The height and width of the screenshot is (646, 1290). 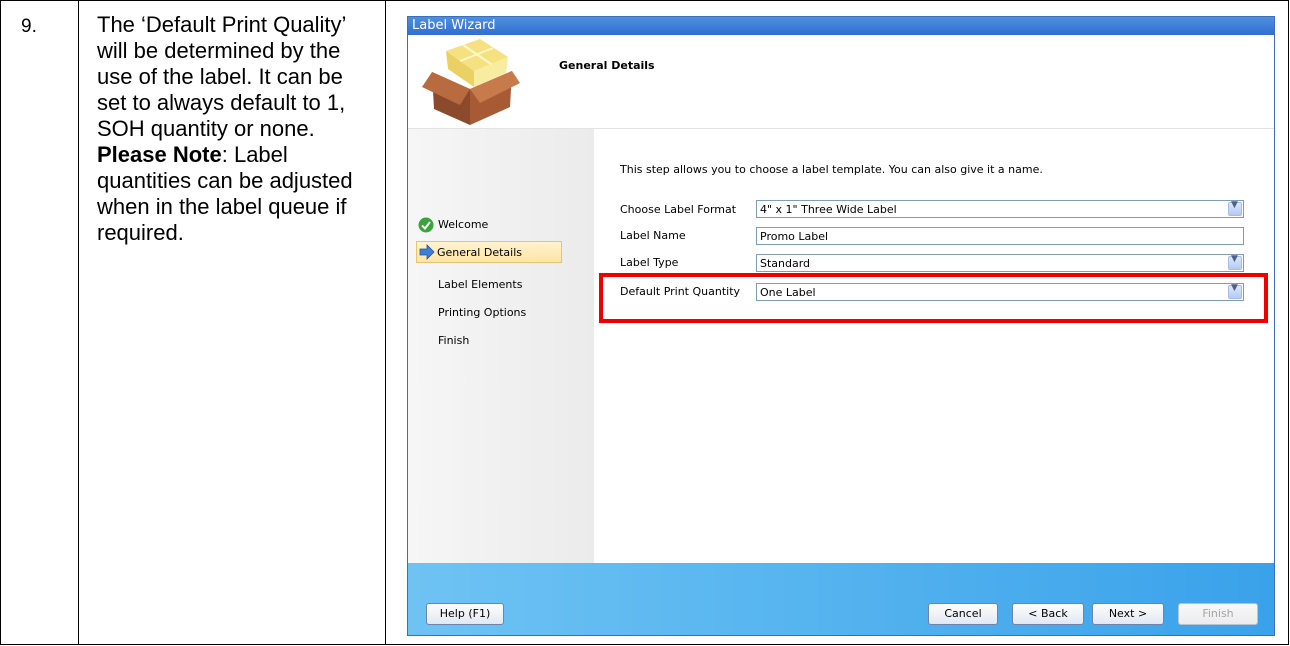 What do you see at coordinates (1128, 614) in the screenshot?
I see `next-button: Next >` at bounding box center [1128, 614].